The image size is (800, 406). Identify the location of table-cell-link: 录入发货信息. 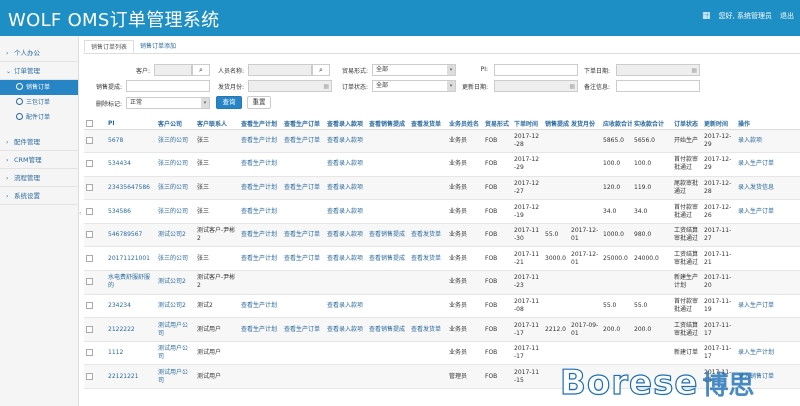
(768, 188).